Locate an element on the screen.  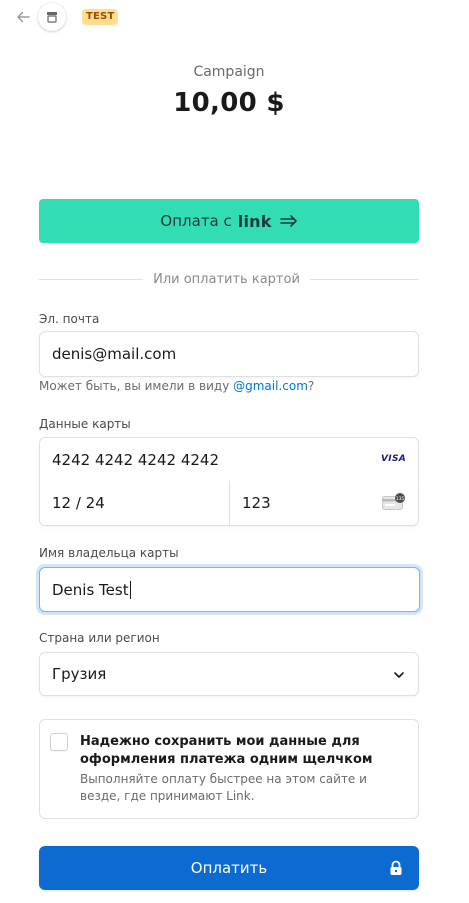
card-number-value: 4242 4242 4242 4242 is located at coordinates (135, 459).